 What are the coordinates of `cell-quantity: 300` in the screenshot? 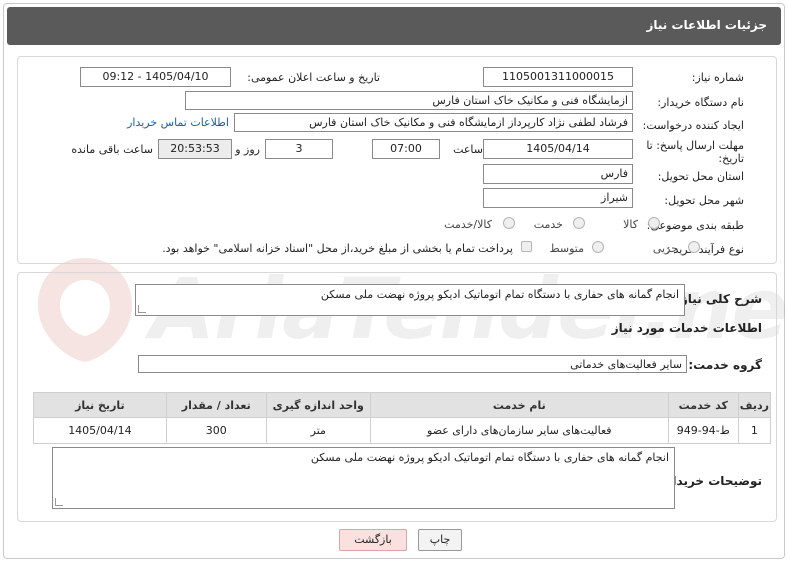 It's located at (216, 430).